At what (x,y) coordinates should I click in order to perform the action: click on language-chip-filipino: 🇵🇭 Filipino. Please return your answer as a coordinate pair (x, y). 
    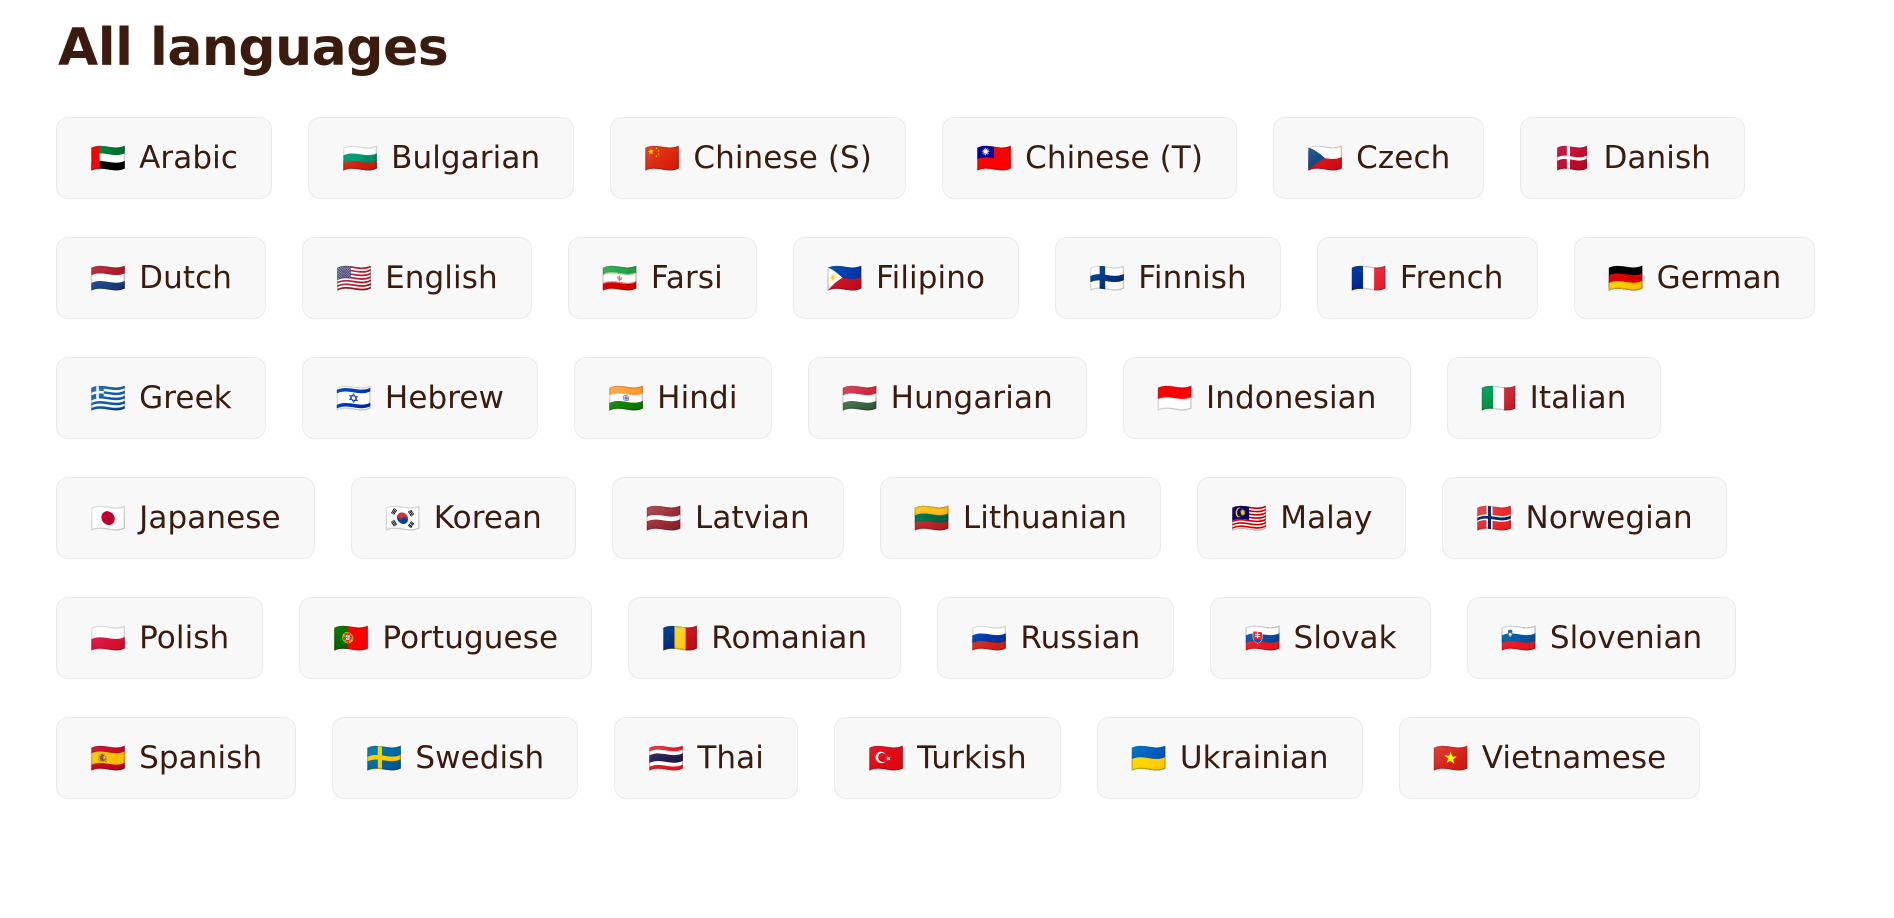
    Looking at the image, I should click on (906, 278).